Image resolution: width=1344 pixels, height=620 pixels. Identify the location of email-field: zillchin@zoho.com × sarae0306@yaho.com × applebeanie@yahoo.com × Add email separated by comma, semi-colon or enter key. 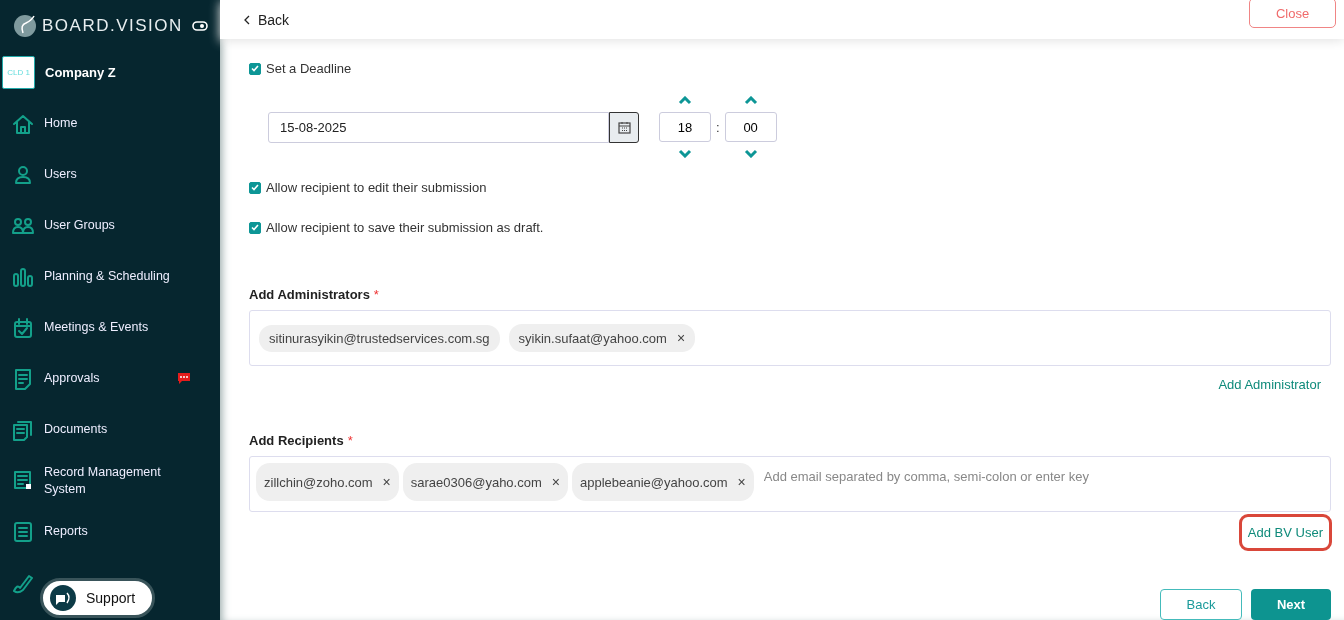
(790, 484).